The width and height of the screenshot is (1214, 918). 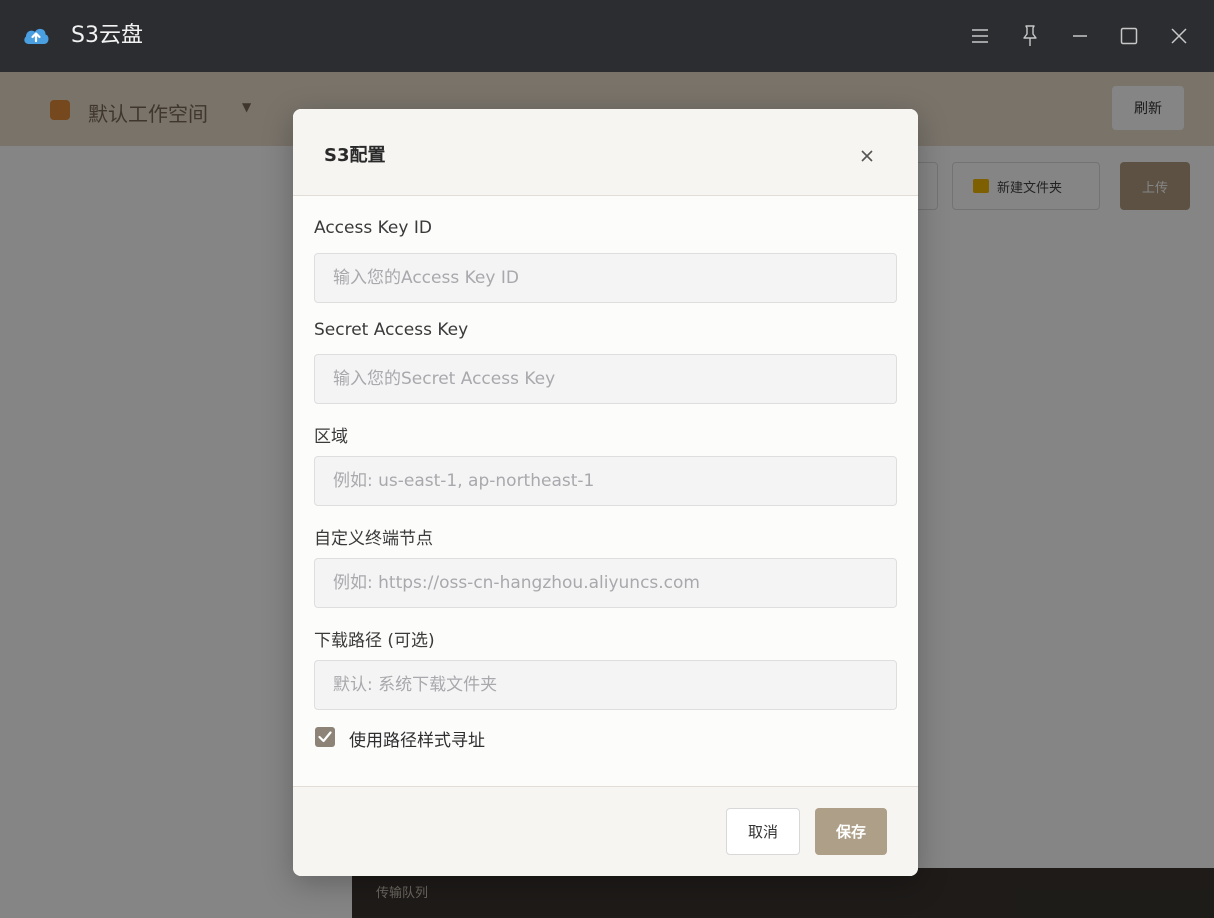 I want to click on pin-icon, so click(x=1030, y=36).